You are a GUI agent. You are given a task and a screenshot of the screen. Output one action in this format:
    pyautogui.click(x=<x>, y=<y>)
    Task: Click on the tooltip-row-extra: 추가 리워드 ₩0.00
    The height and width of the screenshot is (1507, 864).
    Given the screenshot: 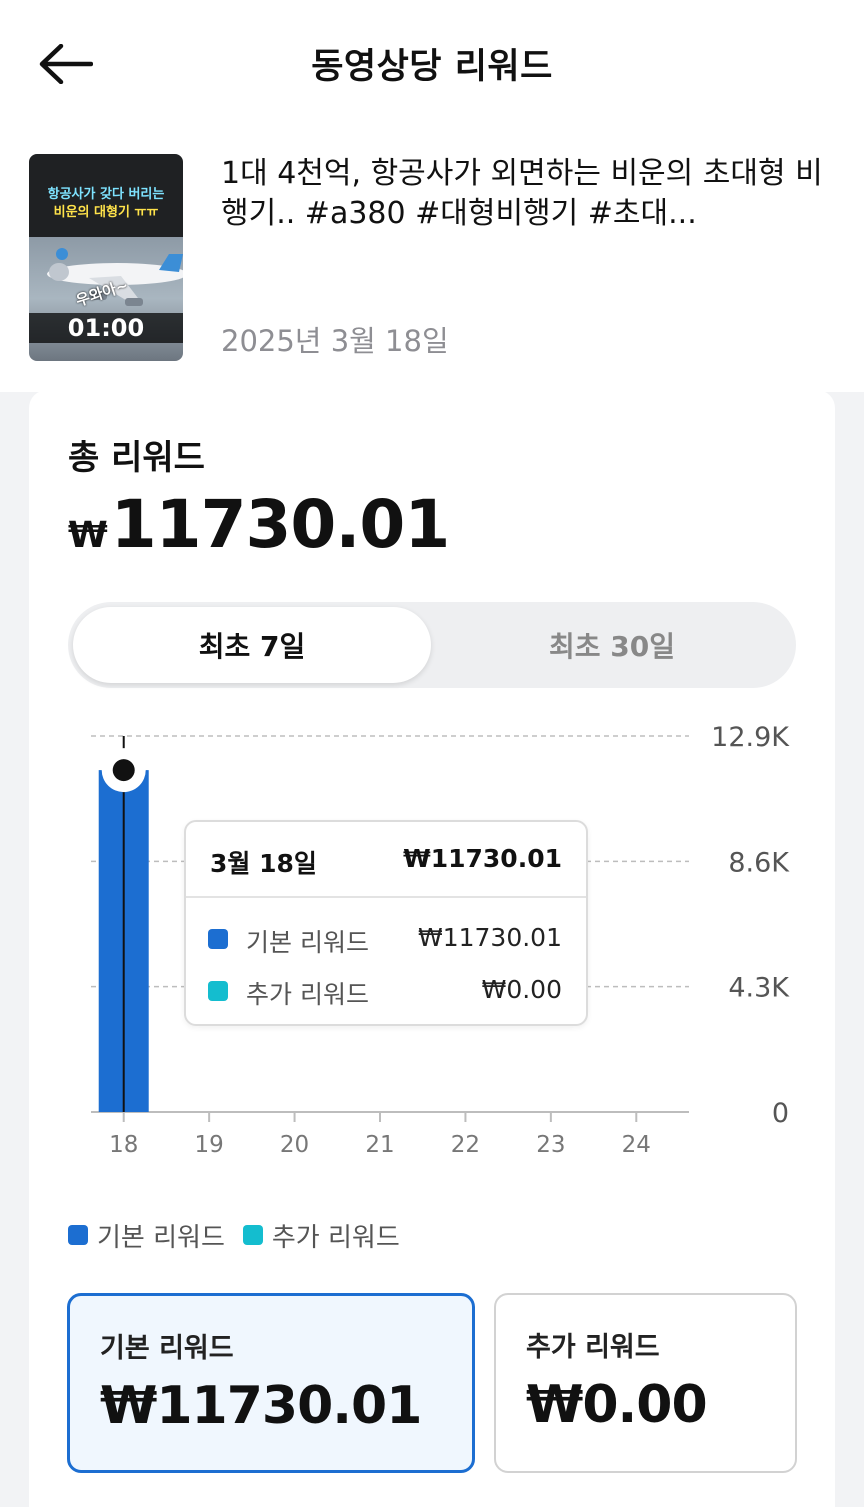 What is the action you would take?
    pyautogui.click(x=386, y=991)
    